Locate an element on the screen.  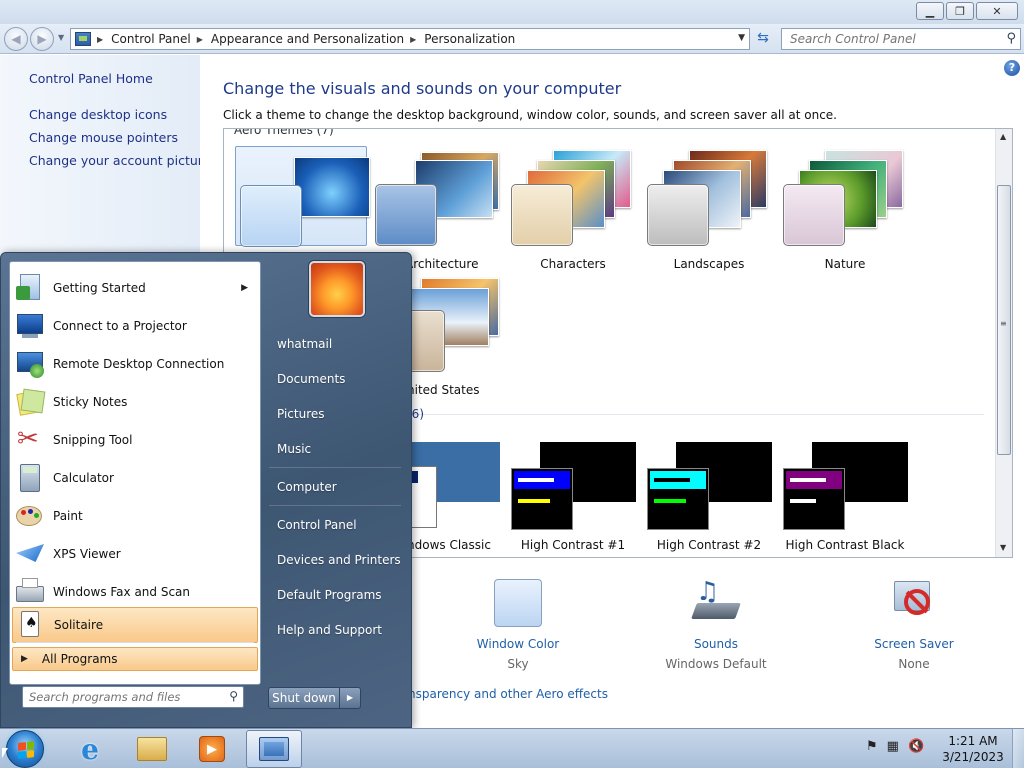
theme-label: Characters is located at coordinates (573, 264).